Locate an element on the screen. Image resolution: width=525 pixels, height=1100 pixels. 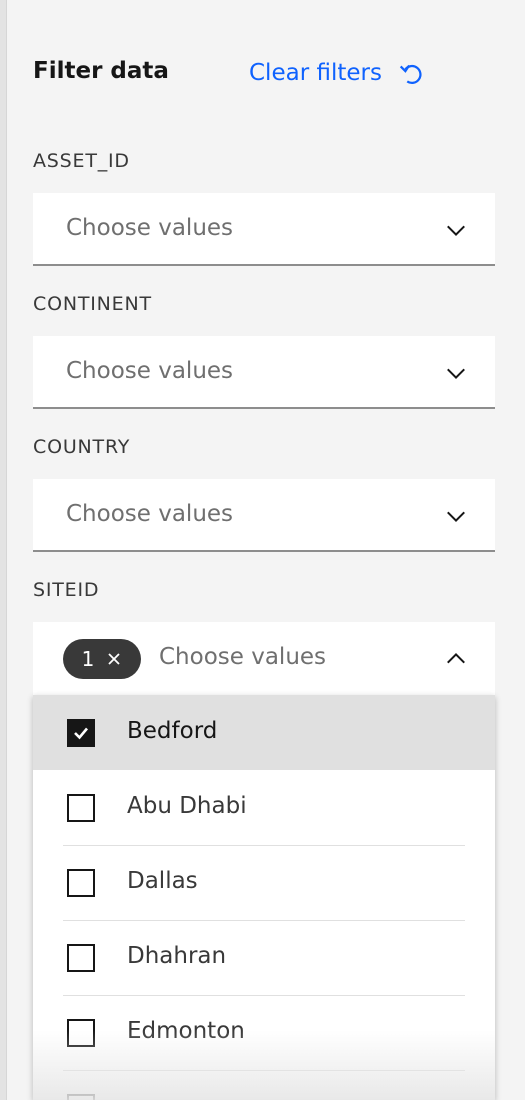
option-dhahran: Dhahran is located at coordinates (264, 957).